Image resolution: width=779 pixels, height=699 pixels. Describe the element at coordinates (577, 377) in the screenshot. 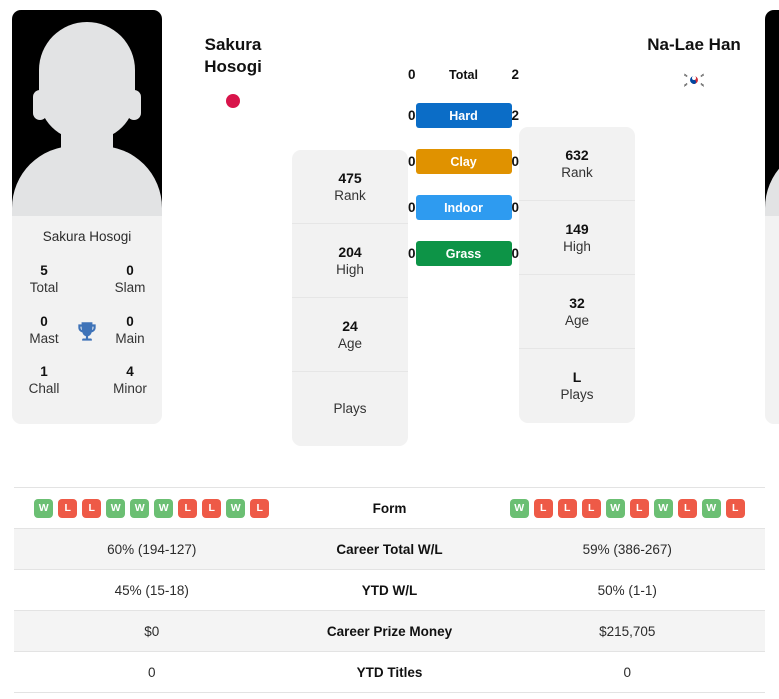

I see `value: L` at that location.